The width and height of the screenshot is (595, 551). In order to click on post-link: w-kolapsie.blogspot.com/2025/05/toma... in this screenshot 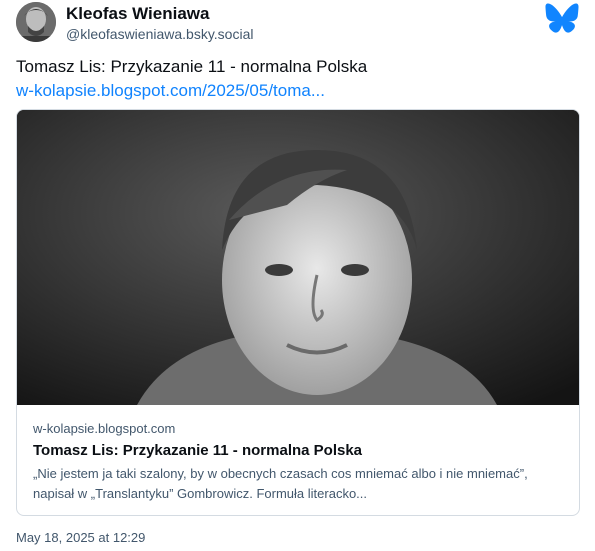, I will do `click(170, 91)`.